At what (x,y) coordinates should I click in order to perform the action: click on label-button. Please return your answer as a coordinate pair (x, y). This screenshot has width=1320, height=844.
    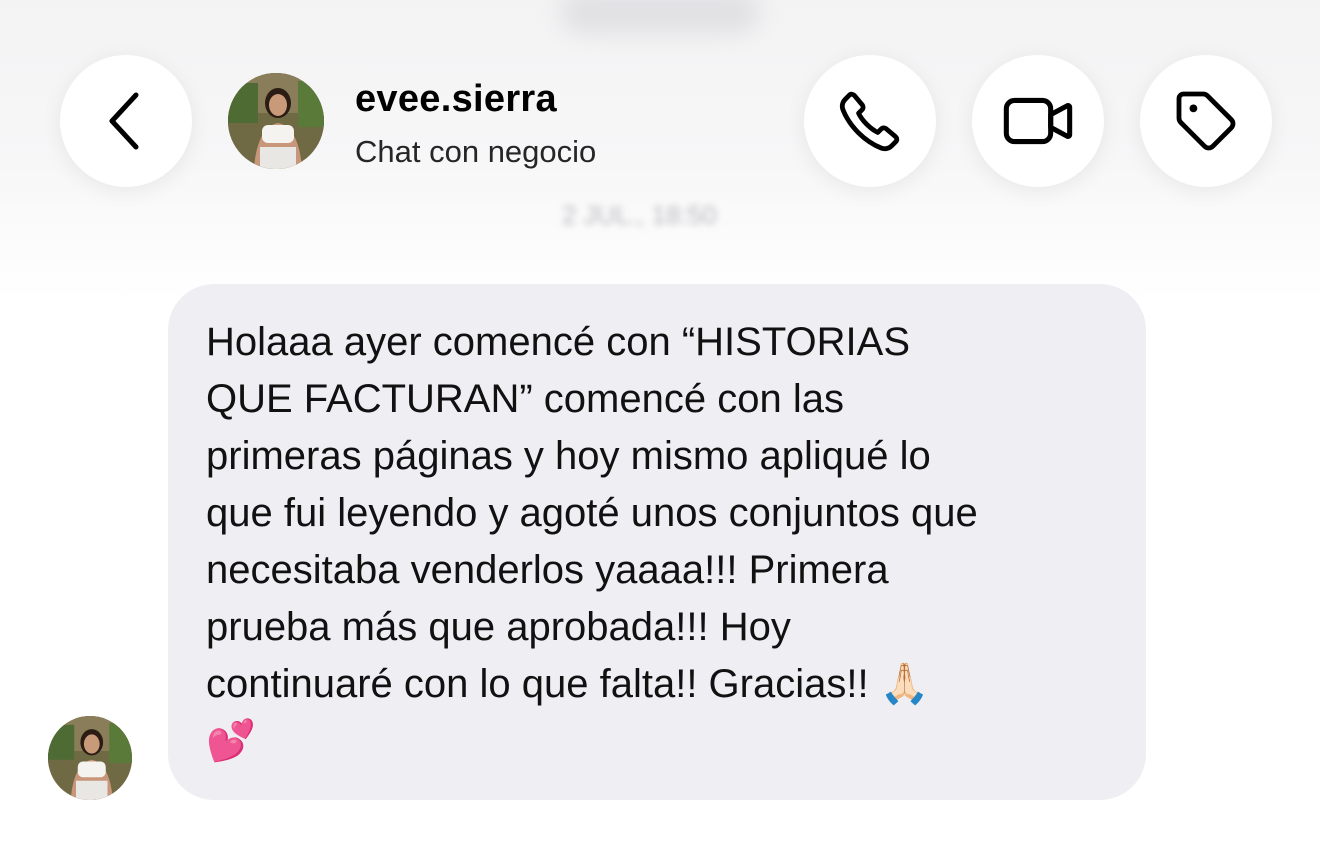
    Looking at the image, I should click on (1206, 121).